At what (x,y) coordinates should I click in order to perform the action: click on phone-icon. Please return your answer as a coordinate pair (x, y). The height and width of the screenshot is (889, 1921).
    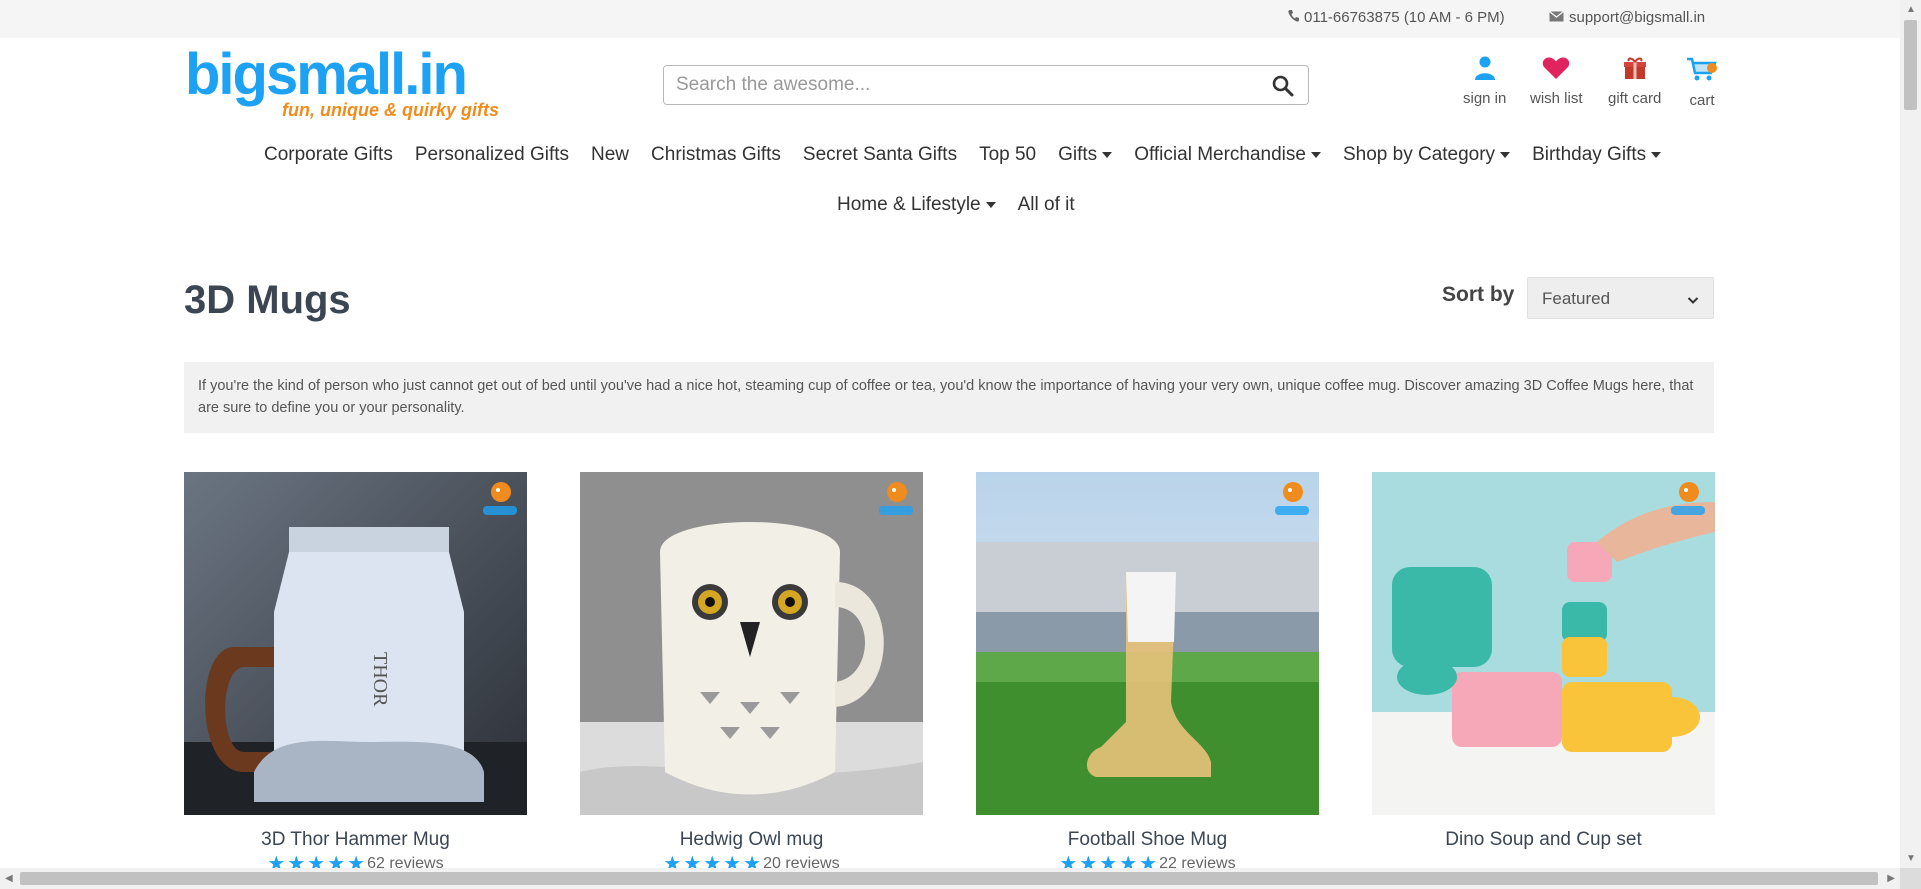
    Looking at the image, I should click on (1293, 17).